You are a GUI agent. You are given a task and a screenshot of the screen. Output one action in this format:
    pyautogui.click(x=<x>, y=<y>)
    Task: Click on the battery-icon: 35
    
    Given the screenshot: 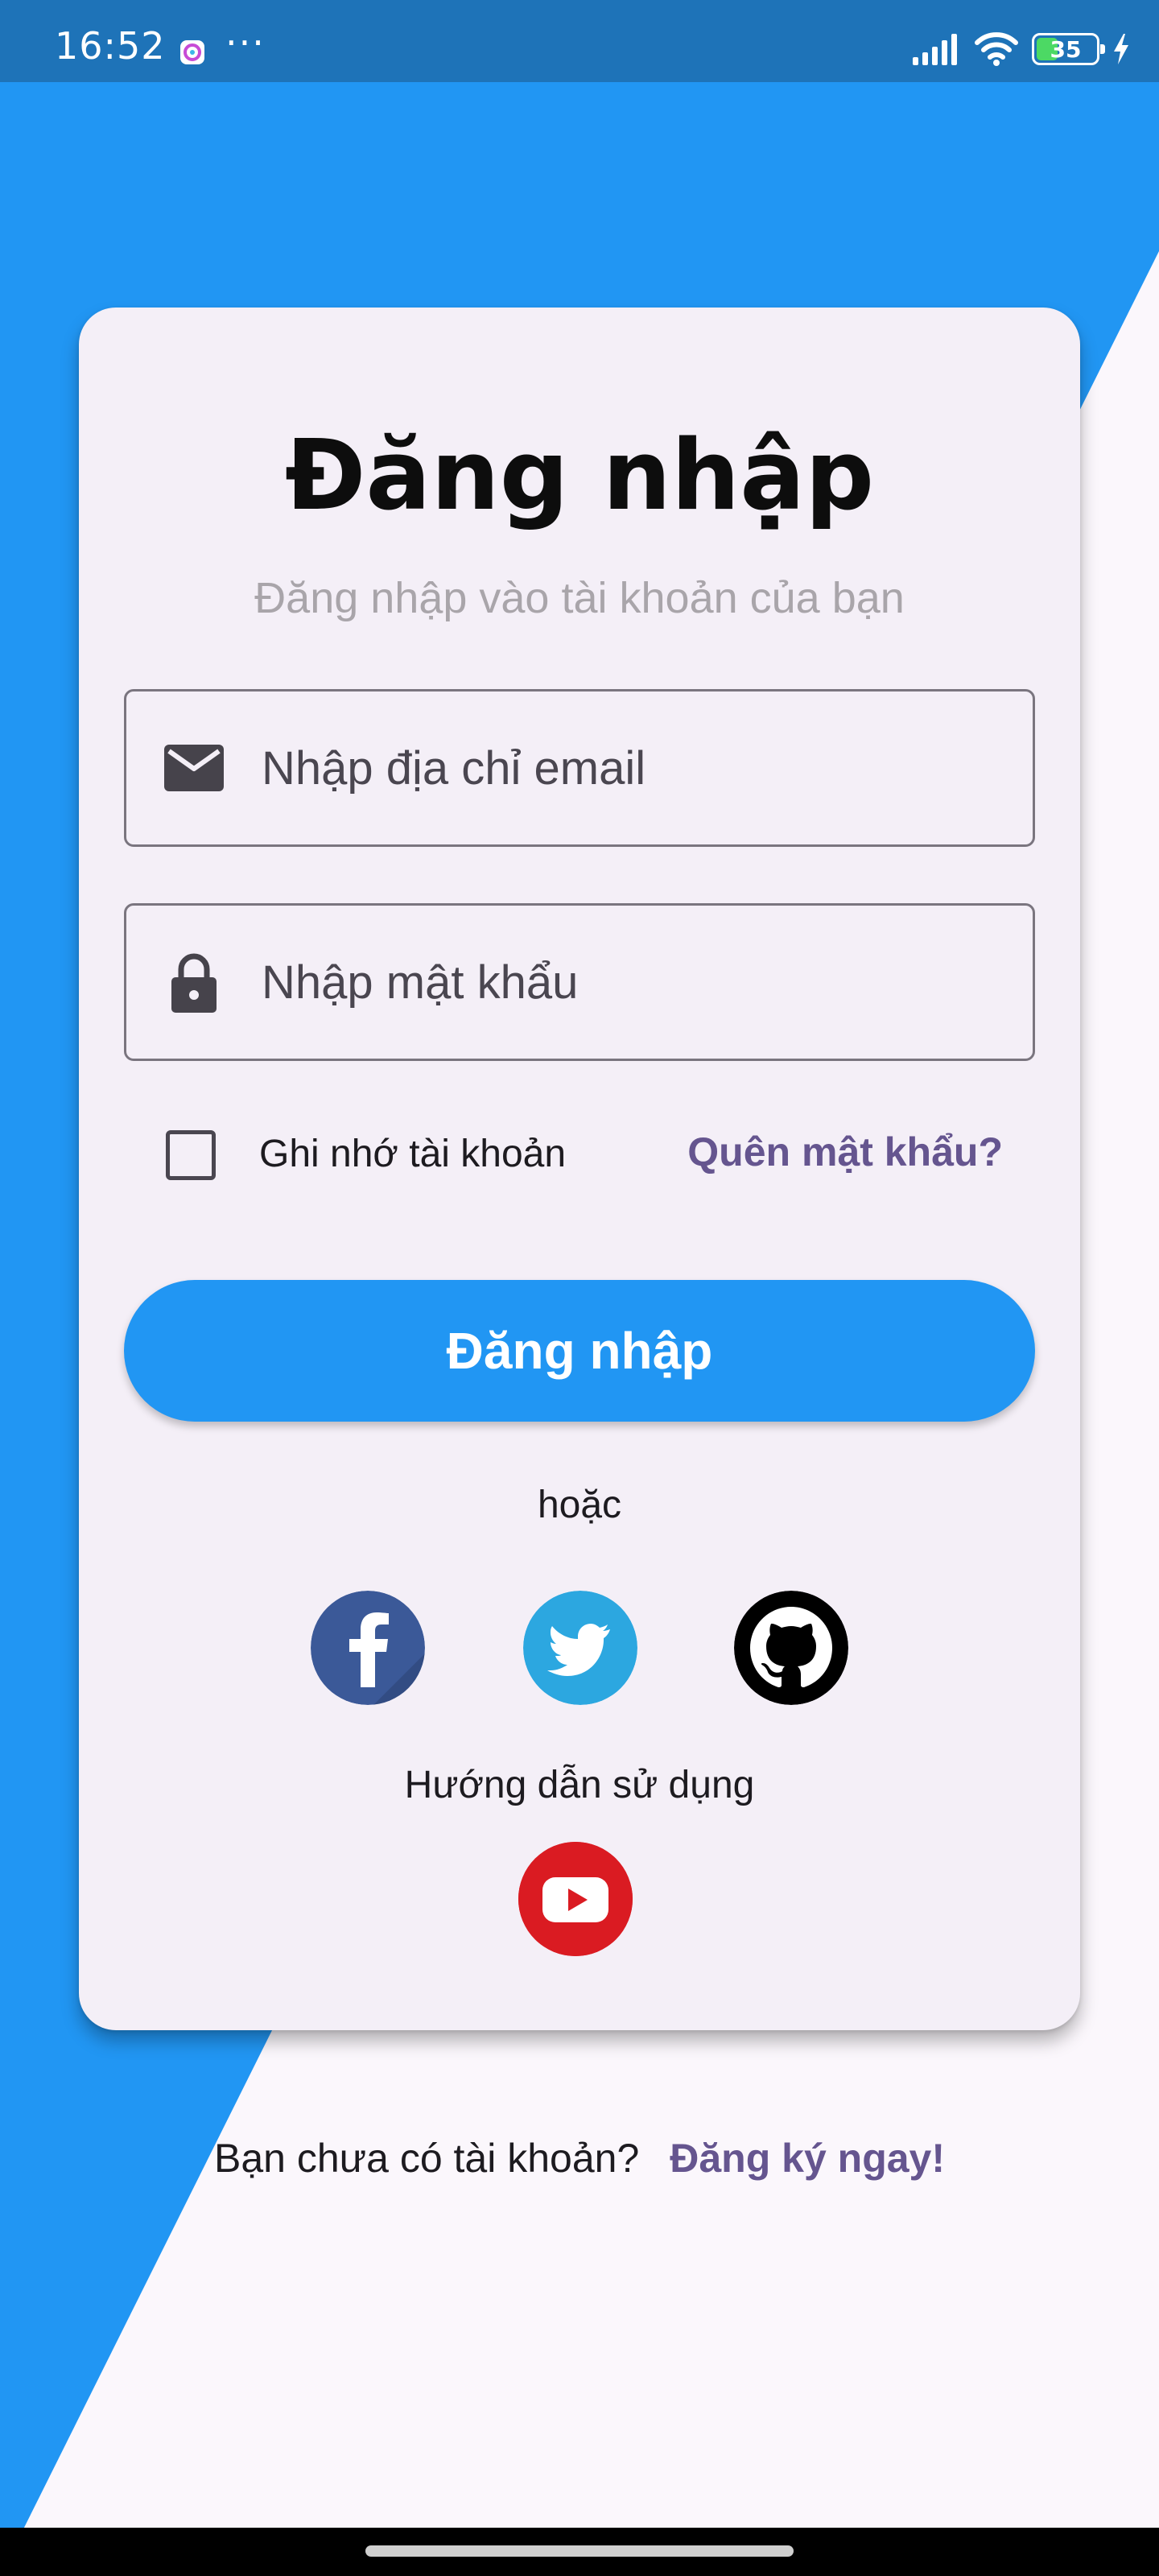 What is the action you would take?
    pyautogui.click(x=1068, y=49)
    